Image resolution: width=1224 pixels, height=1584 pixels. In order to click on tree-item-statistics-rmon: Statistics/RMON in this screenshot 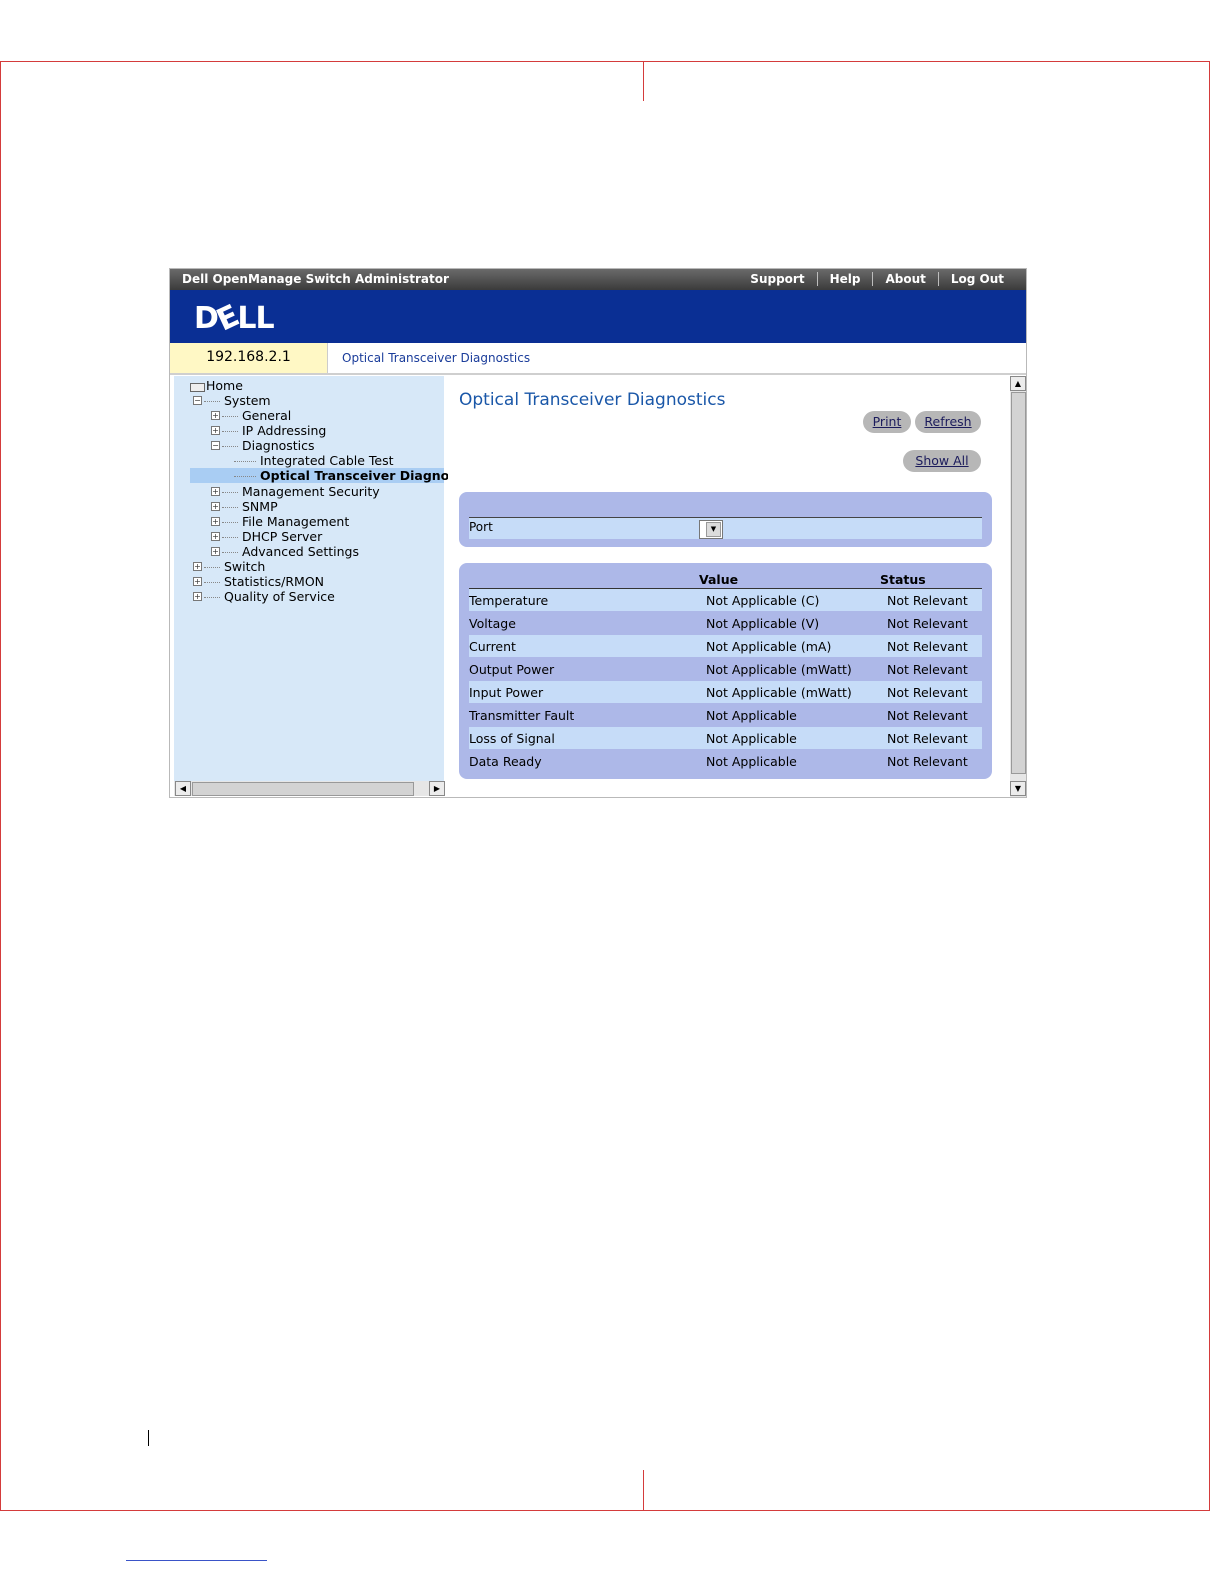, I will do `click(274, 581)`.